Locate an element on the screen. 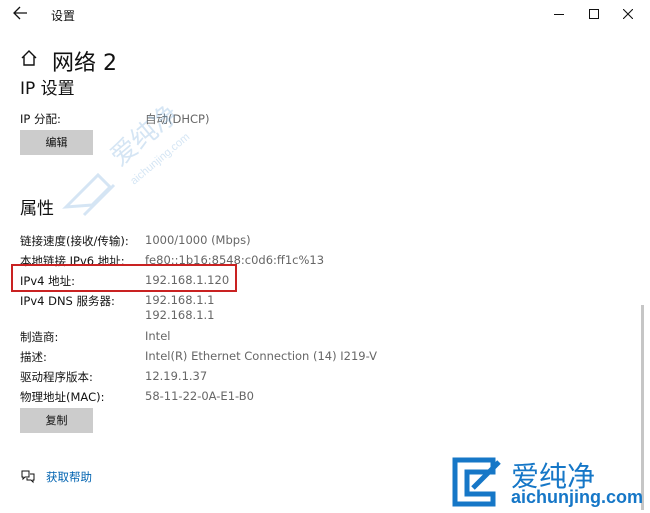 Image resolution: width=650 pixels, height=513 pixels. dns-value-2: 192.168.1.1 is located at coordinates (180, 315).